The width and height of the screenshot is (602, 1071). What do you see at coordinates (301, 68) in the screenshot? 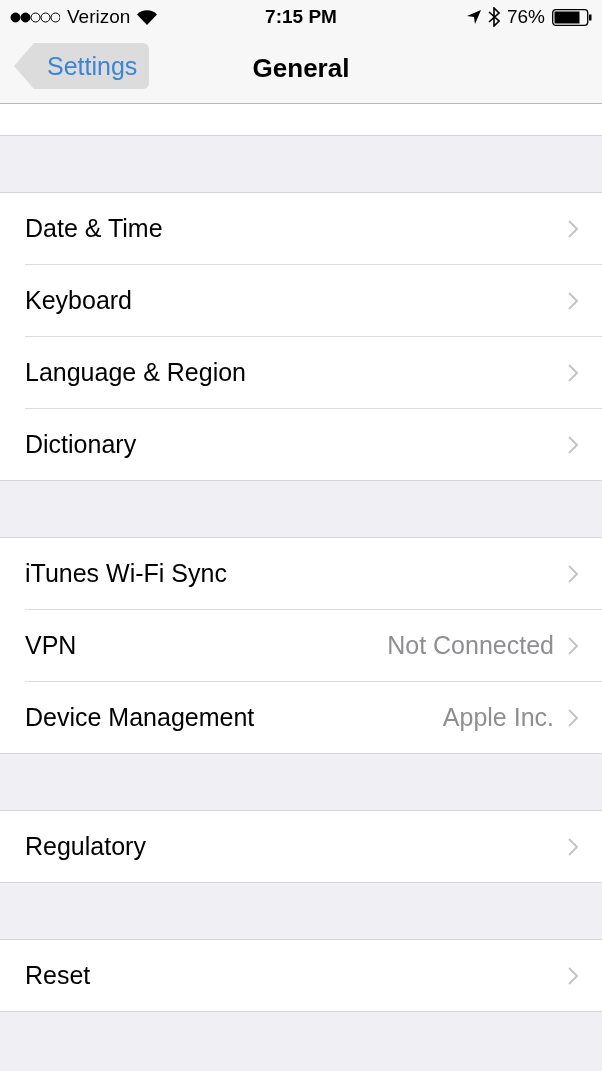
I see `screen-title: General` at bounding box center [301, 68].